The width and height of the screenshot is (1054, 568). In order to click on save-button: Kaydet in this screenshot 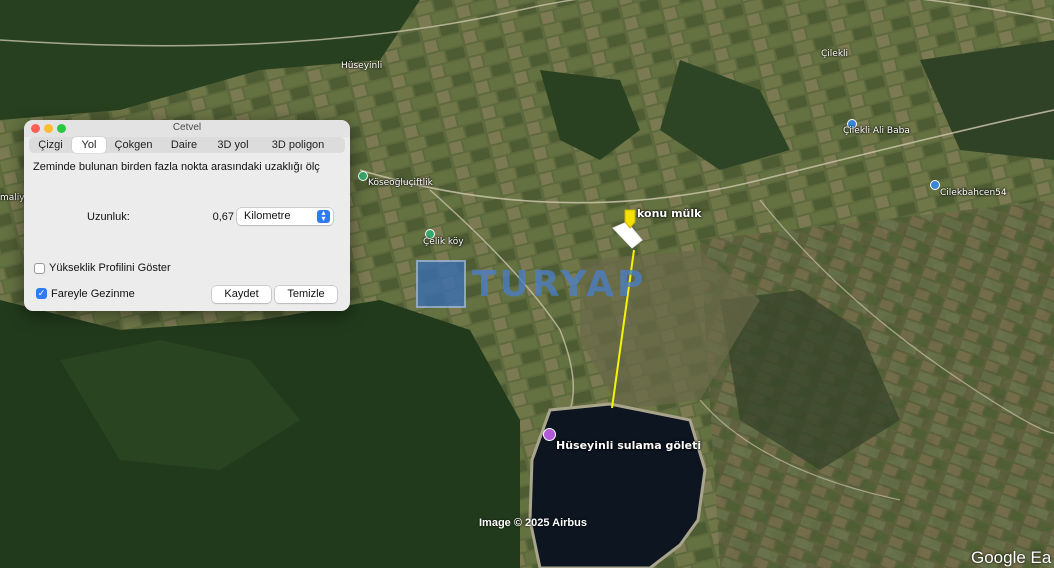, I will do `click(241, 294)`.